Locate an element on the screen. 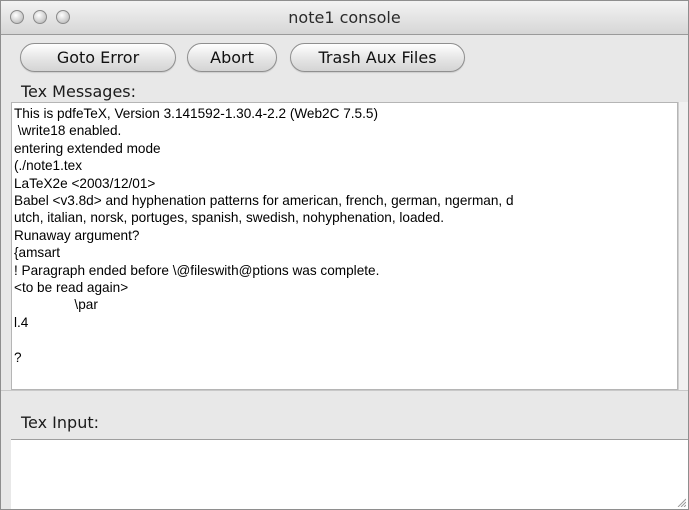  tex-messages-label: Tex Messages: is located at coordinates (79, 91).